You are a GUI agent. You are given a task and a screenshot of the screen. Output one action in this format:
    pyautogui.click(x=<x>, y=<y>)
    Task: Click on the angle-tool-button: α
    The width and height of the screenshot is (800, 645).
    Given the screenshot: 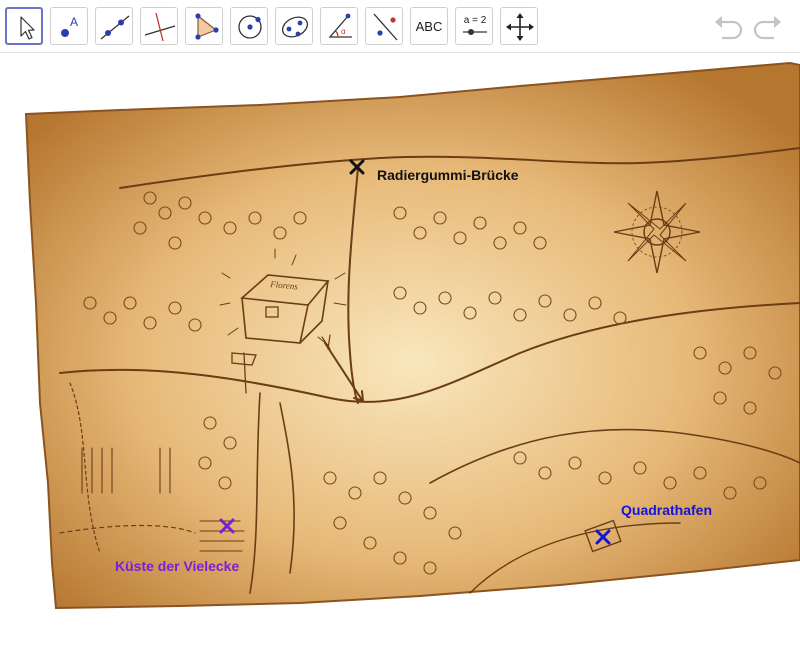 What is the action you would take?
    pyautogui.click(x=339, y=26)
    